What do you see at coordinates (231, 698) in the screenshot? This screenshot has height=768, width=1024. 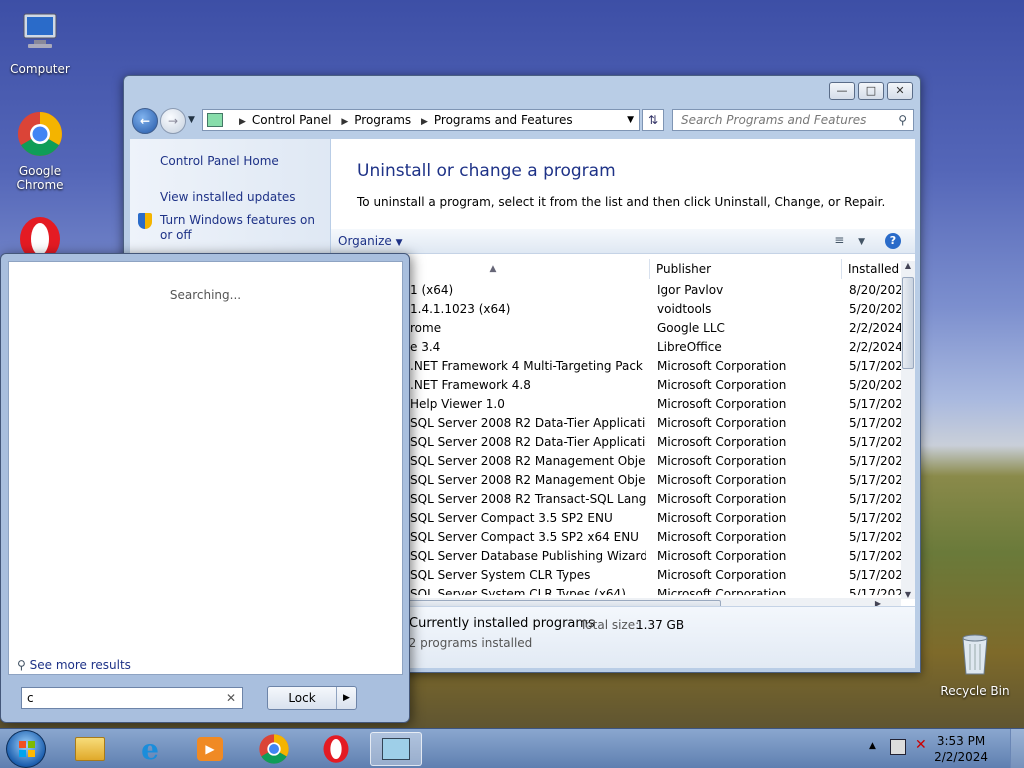 I see `clear-search-icon: ✕` at bounding box center [231, 698].